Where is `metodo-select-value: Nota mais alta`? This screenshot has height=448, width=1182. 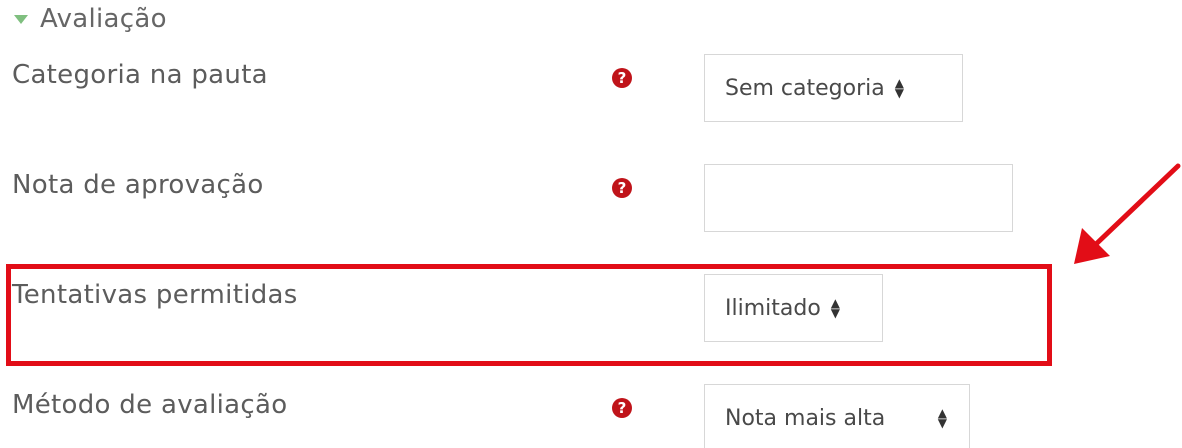
metodo-select-value: Nota mais alta is located at coordinates (805, 418).